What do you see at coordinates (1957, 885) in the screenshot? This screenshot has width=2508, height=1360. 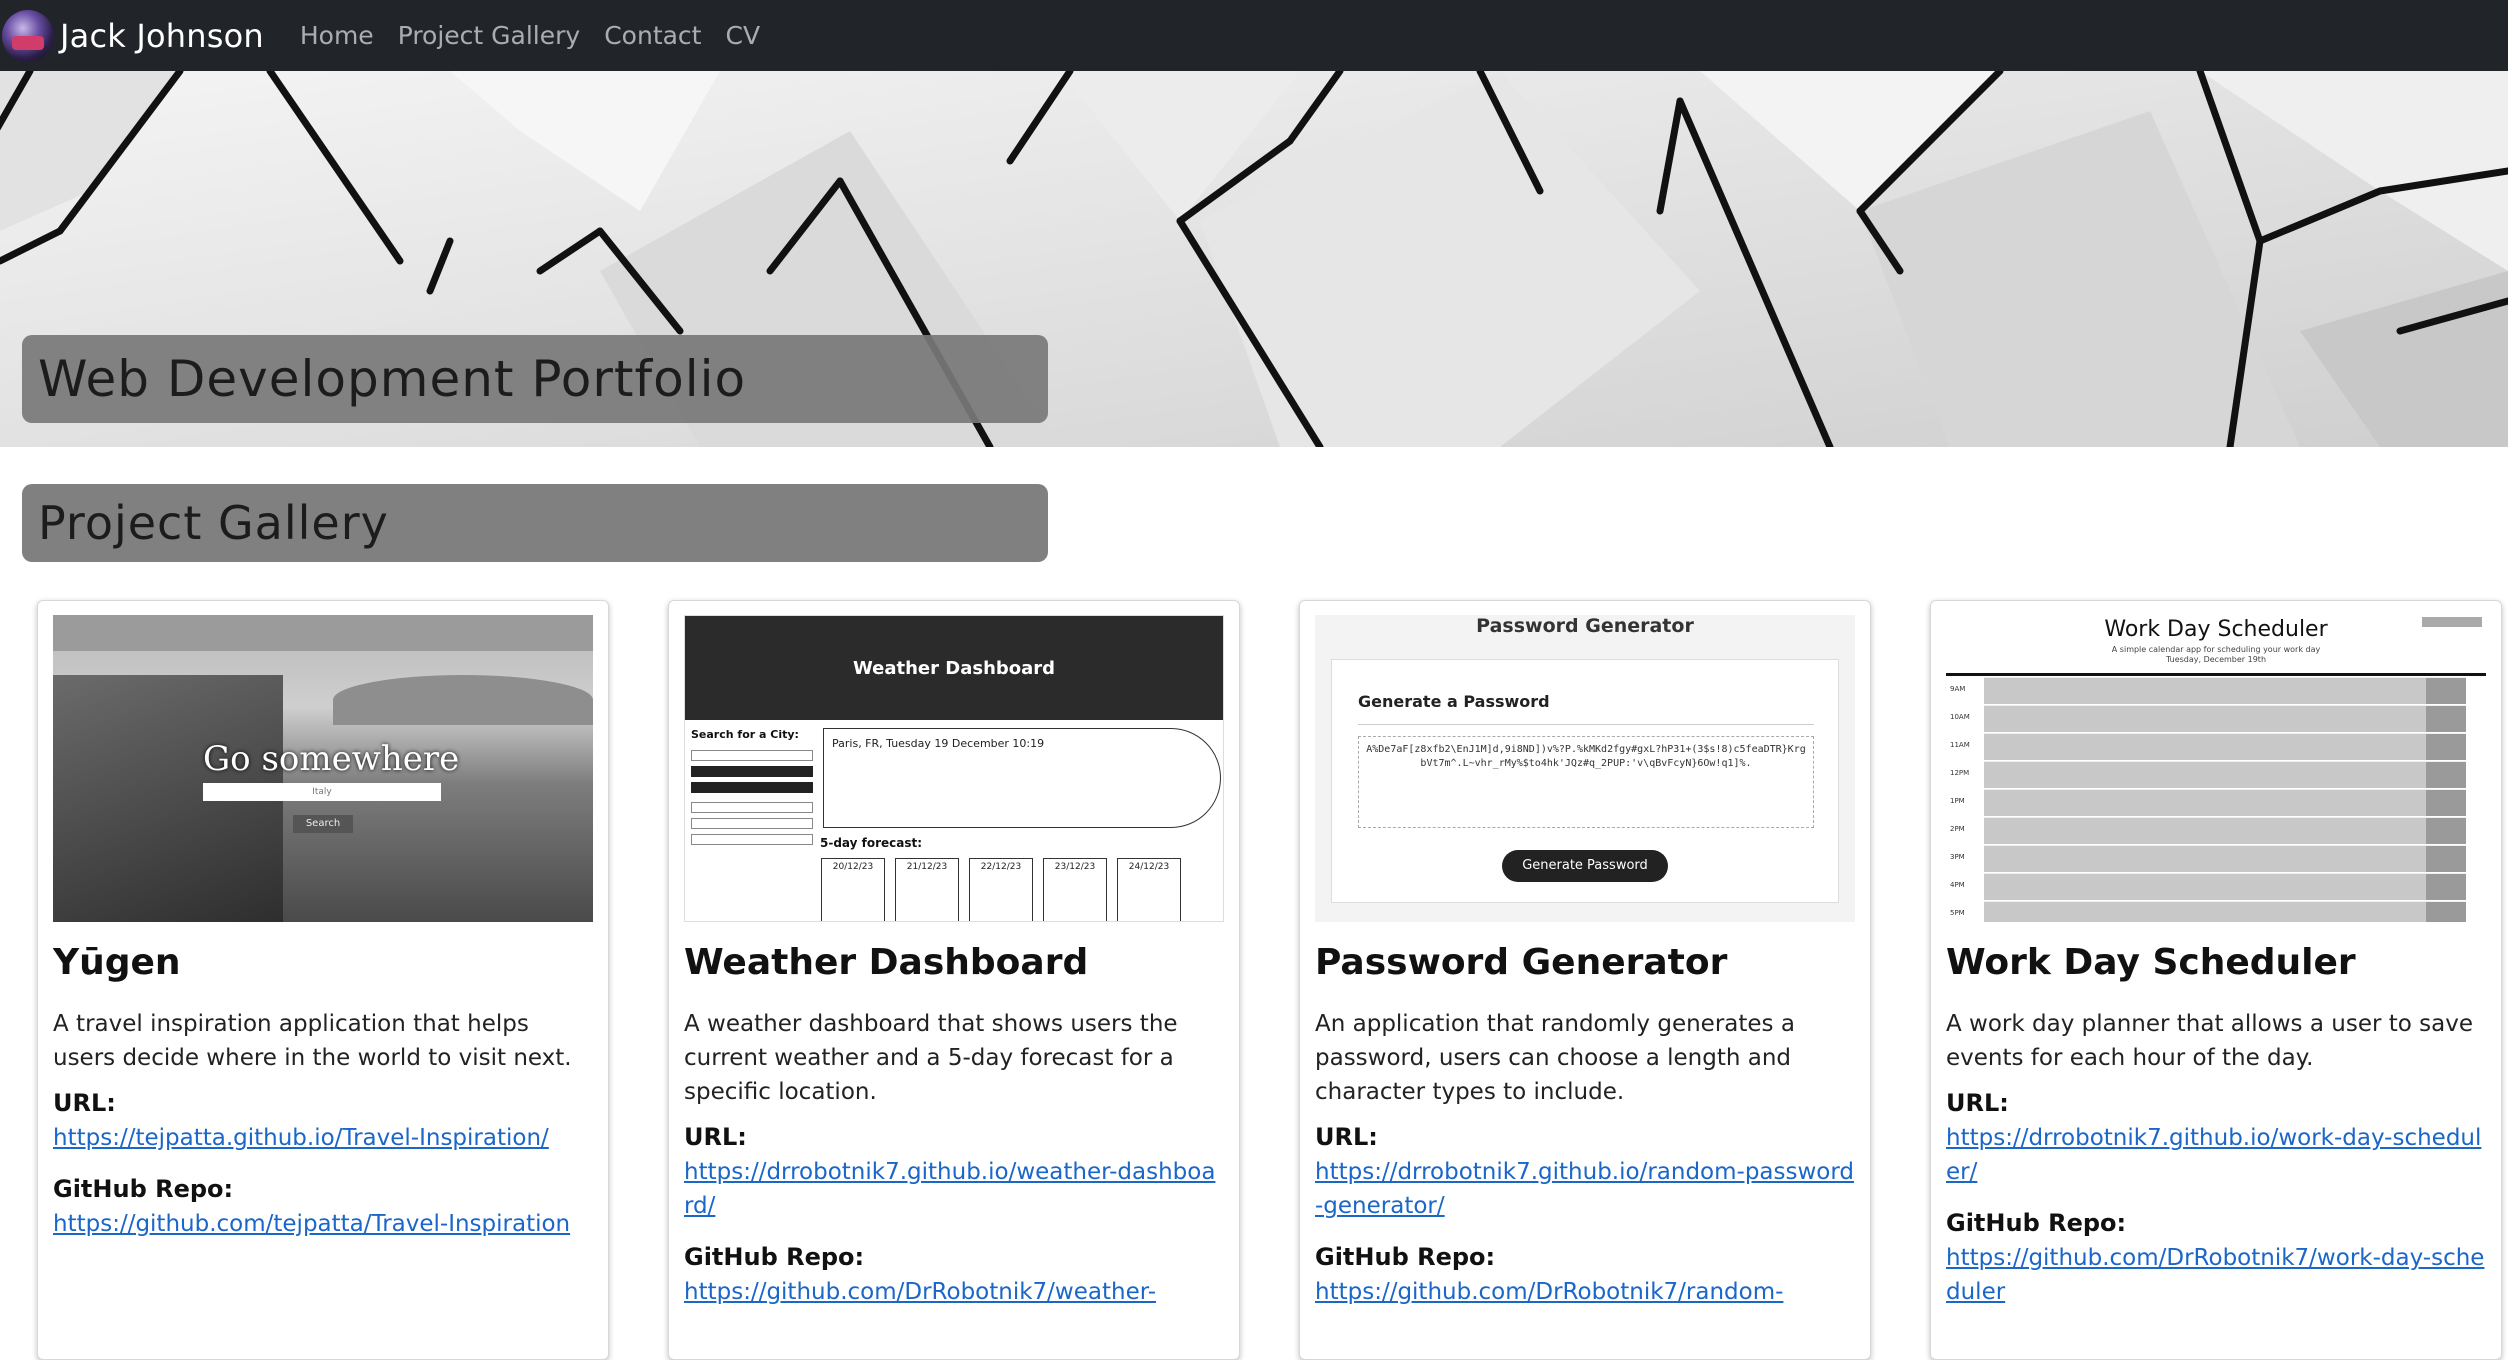 I see `screenshot-hour: 4PM` at bounding box center [1957, 885].